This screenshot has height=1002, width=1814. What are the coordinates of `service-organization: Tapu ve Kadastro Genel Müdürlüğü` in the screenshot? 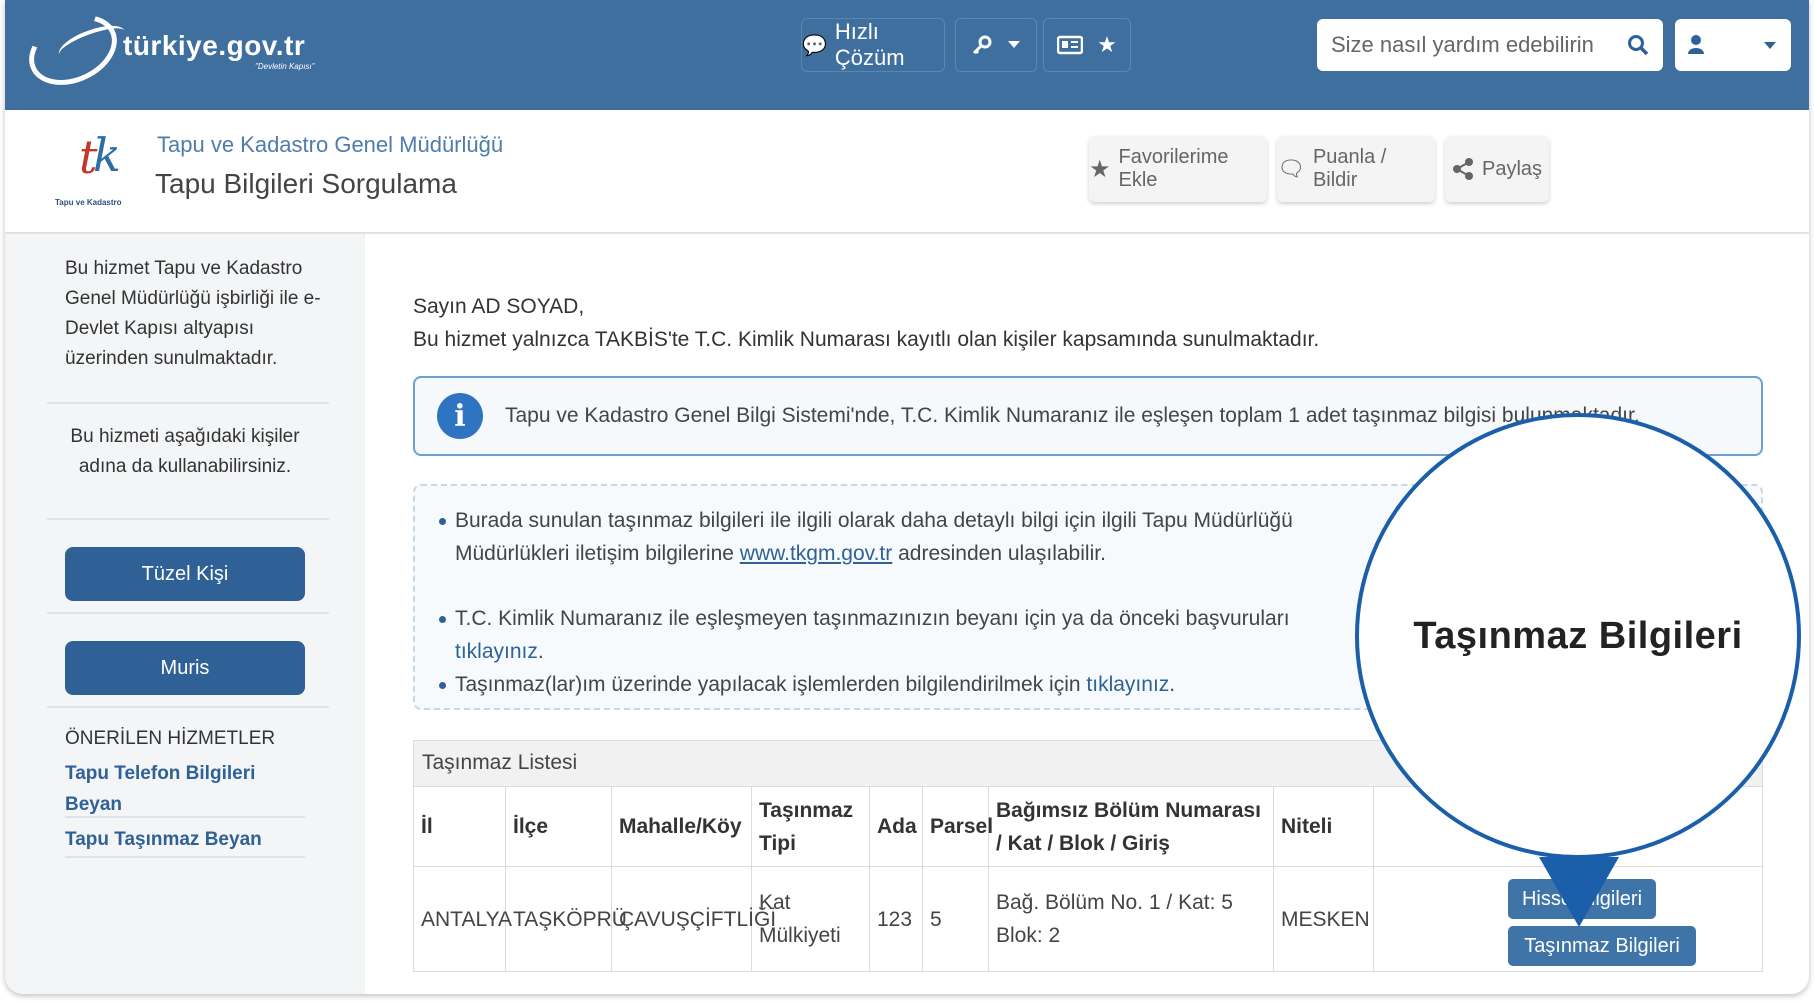 It's located at (330, 145).